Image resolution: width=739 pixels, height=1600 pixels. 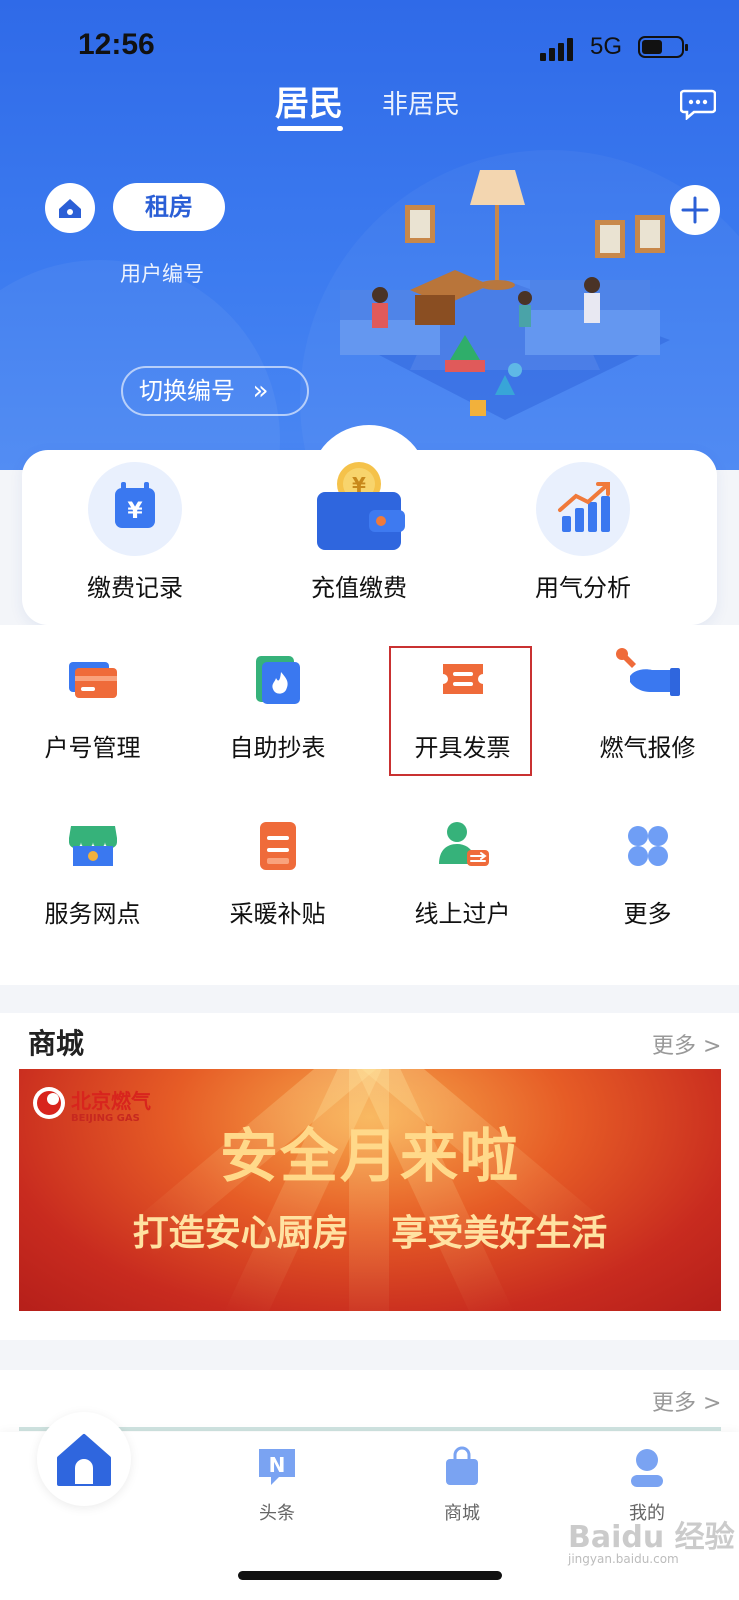 What do you see at coordinates (169, 207) in the screenshot?
I see `rent-tag: 租房` at bounding box center [169, 207].